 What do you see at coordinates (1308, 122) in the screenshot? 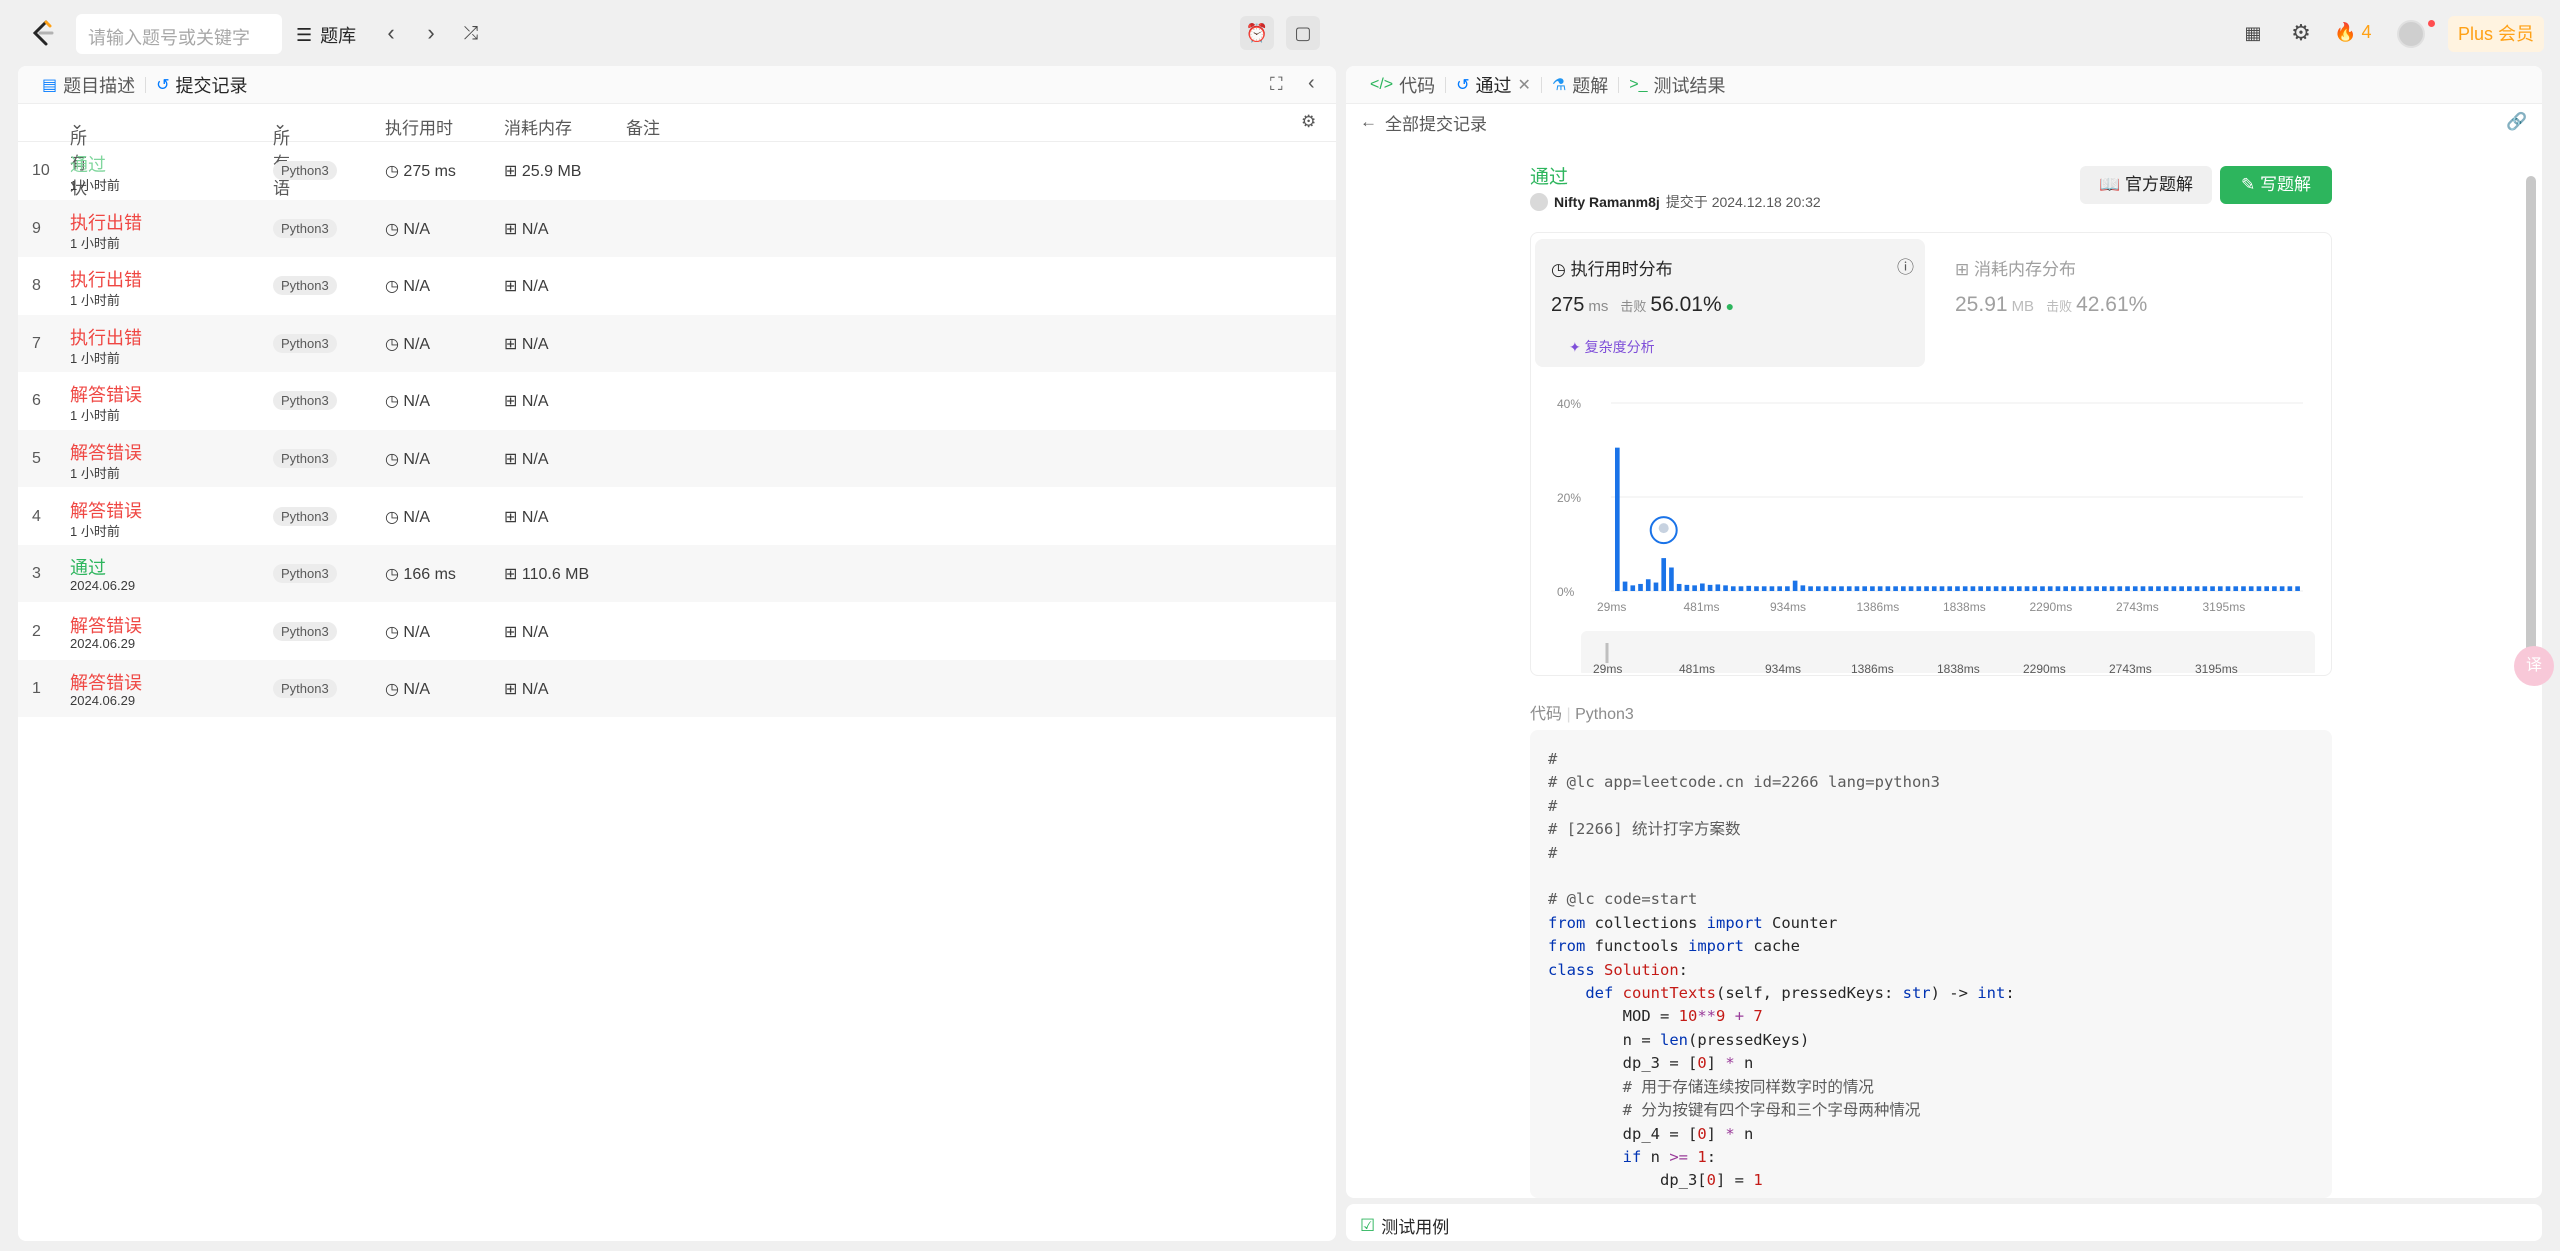
I see `table-settings-icon: ⚙` at bounding box center [1308, 122].